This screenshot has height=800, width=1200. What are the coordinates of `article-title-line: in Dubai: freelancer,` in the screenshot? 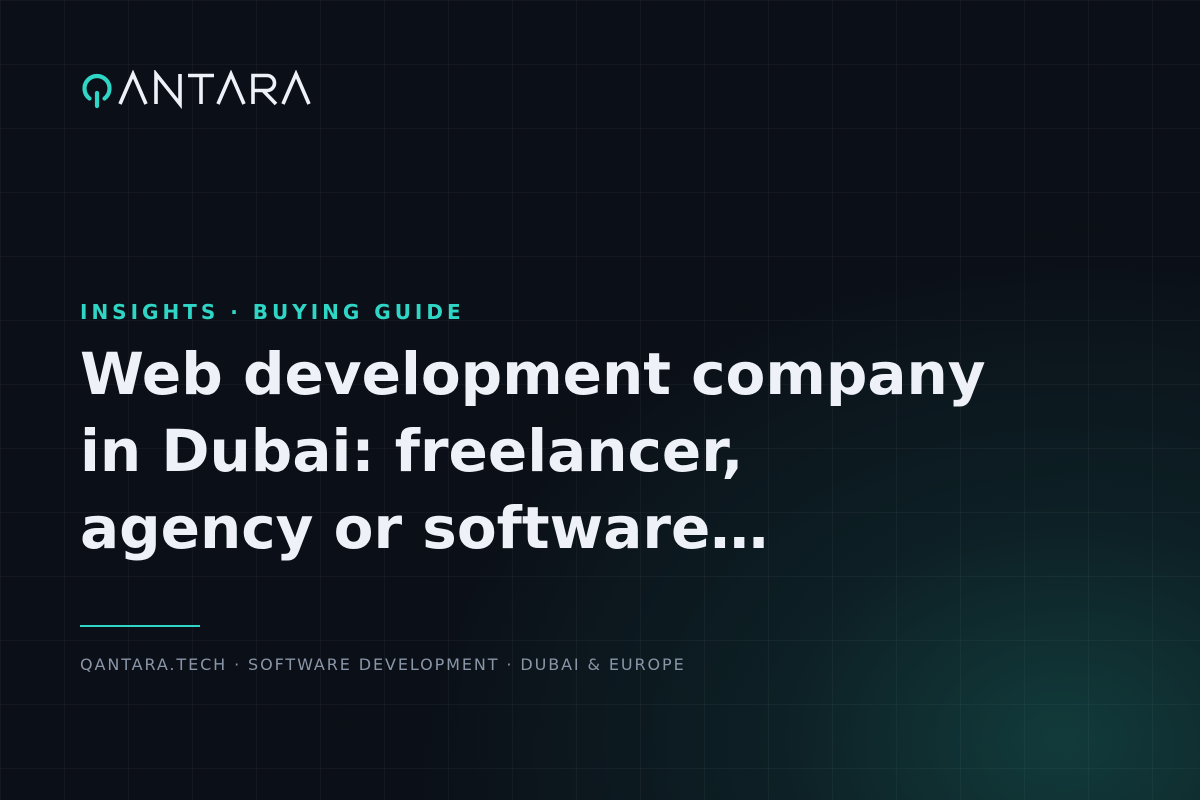 It's located at (412, 451).